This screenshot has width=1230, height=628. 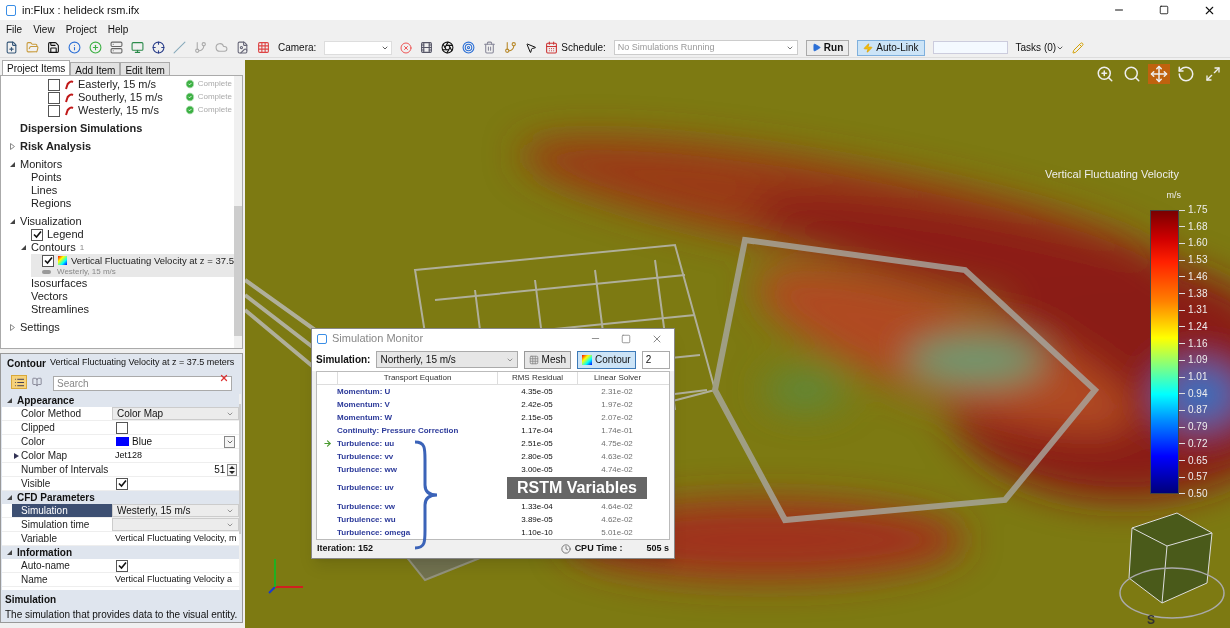 I want to click on dropdown-toggle, so click(x=230, y=441).